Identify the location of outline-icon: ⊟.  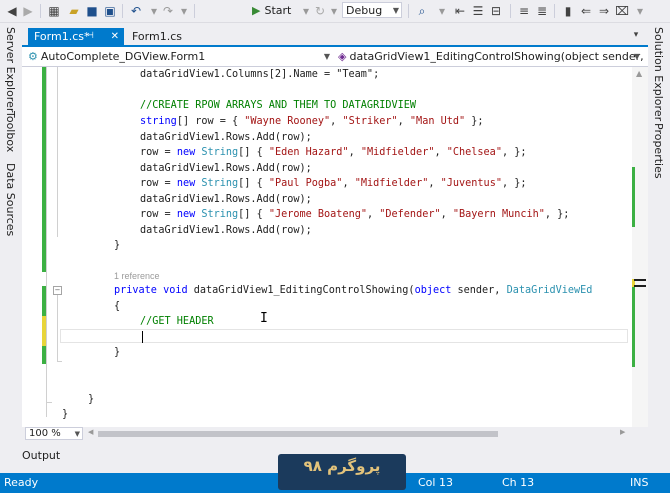
(496, 11).